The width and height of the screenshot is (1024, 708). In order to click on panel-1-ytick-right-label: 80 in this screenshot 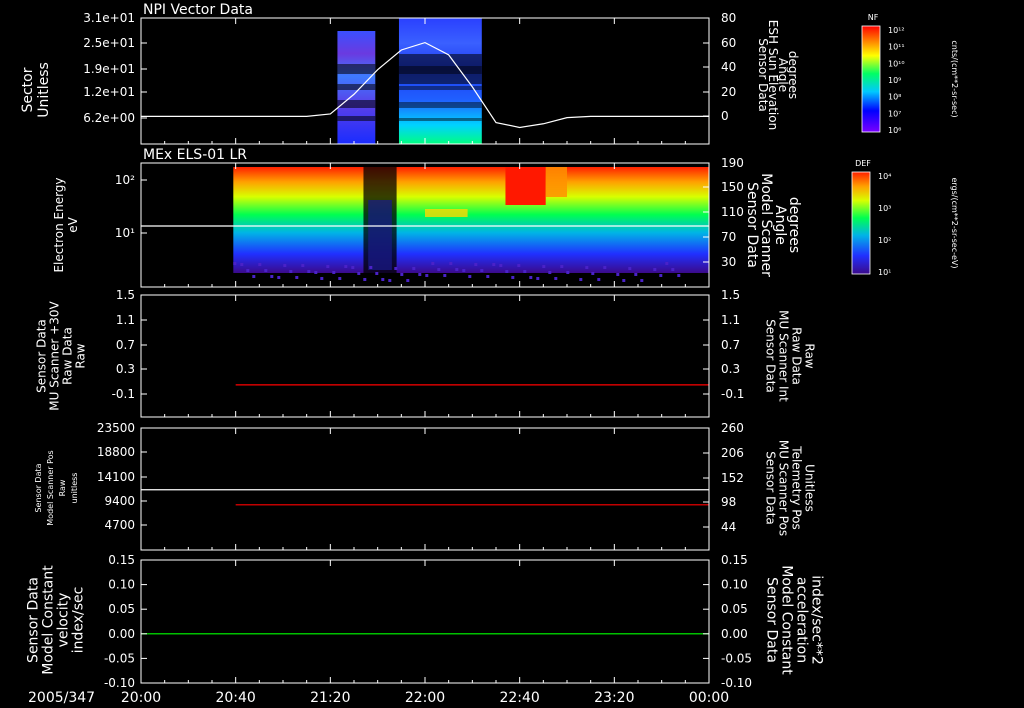, I will do `click(728, 18)`.